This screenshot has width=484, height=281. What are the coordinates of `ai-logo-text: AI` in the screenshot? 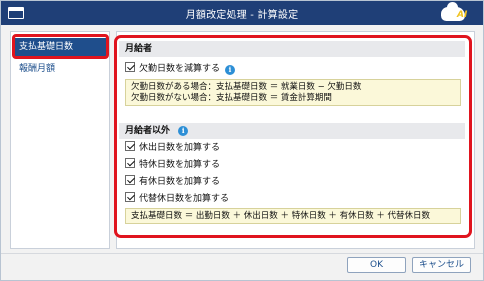 It's located at (462, 15).